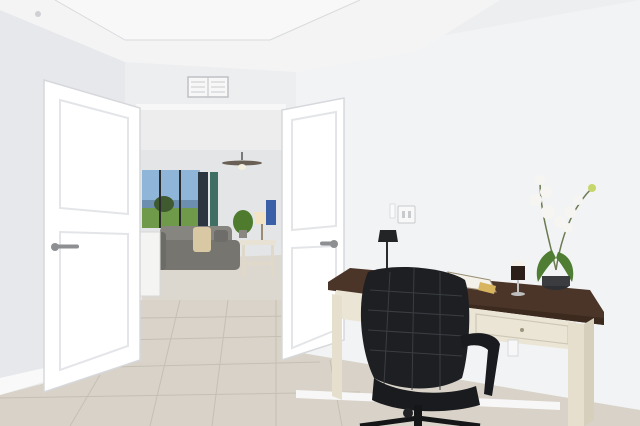  What do you see at coordinates (208, 87) in the screenshot?
I see `hvac-vent-icon` at bounding box center [208, 87].